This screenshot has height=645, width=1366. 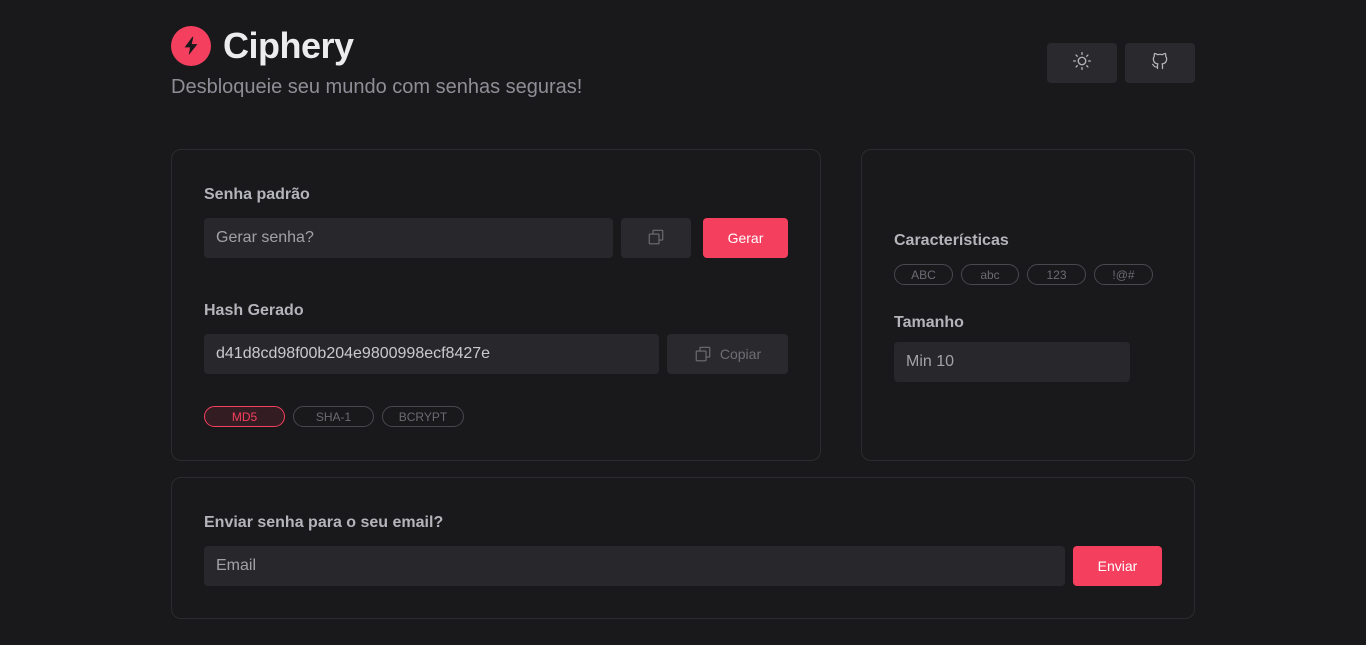 I want to click on password-label: Senha padrão, so click(x=257, y=194).